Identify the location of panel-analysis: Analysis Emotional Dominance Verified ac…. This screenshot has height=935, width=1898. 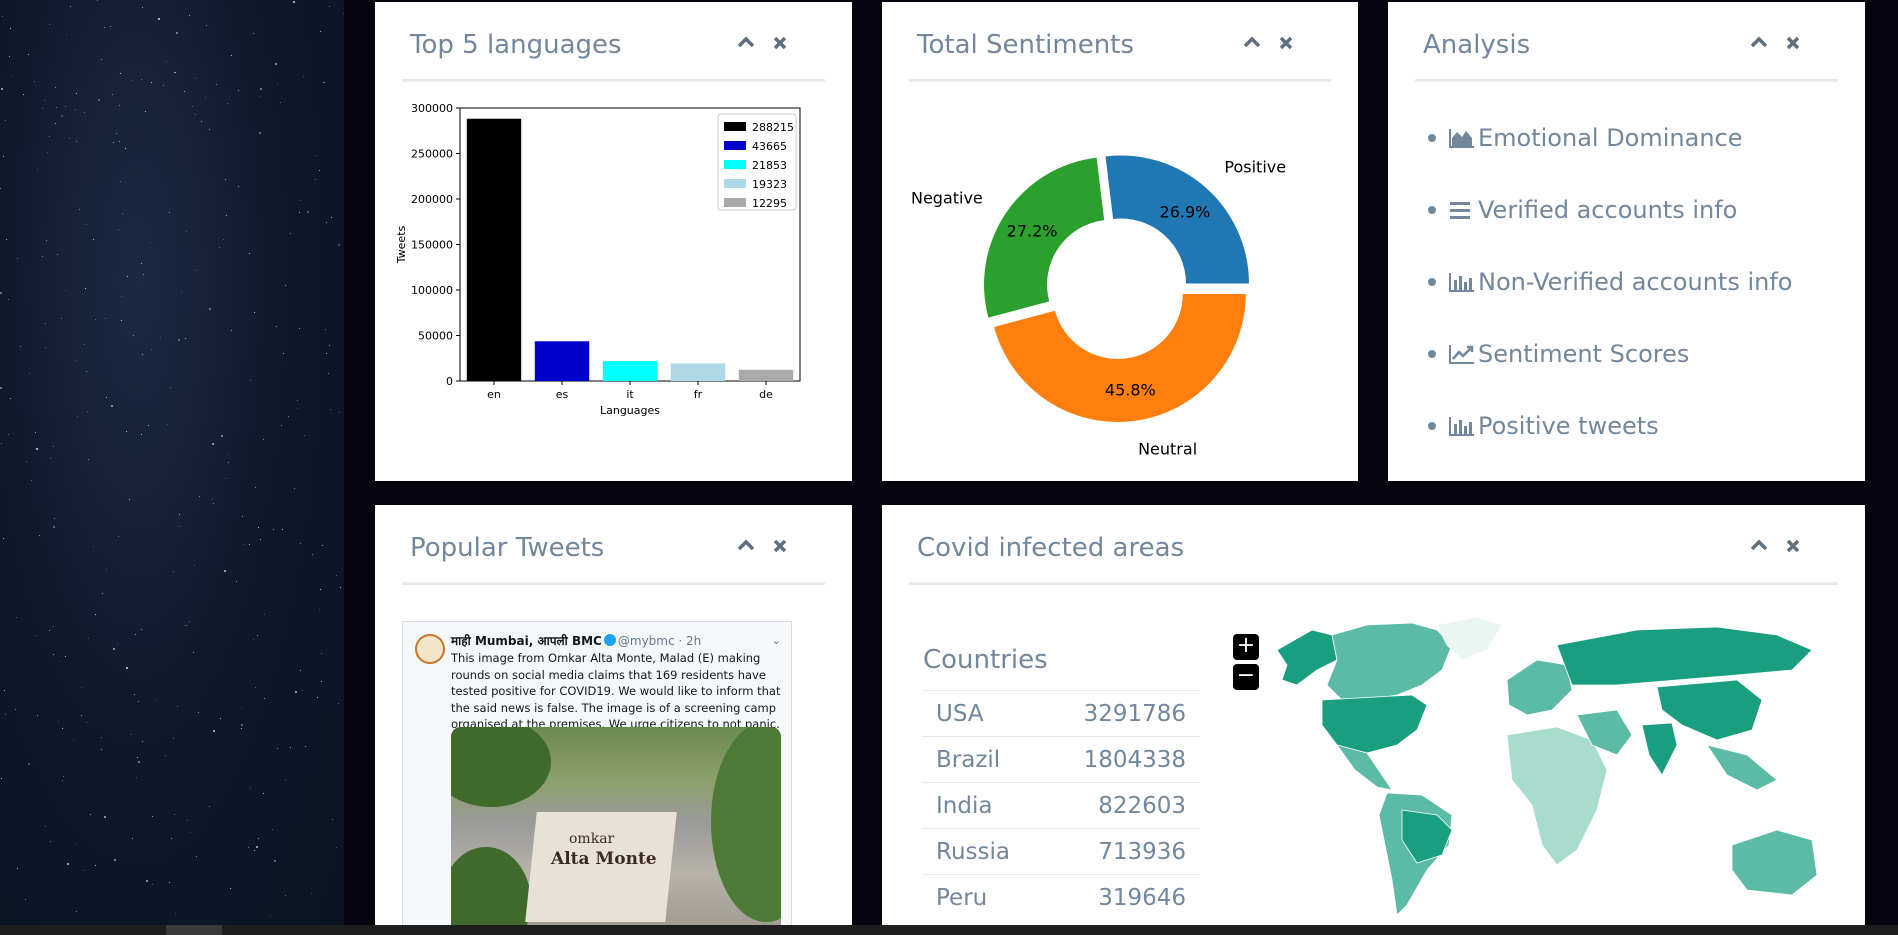
(1626, 241).